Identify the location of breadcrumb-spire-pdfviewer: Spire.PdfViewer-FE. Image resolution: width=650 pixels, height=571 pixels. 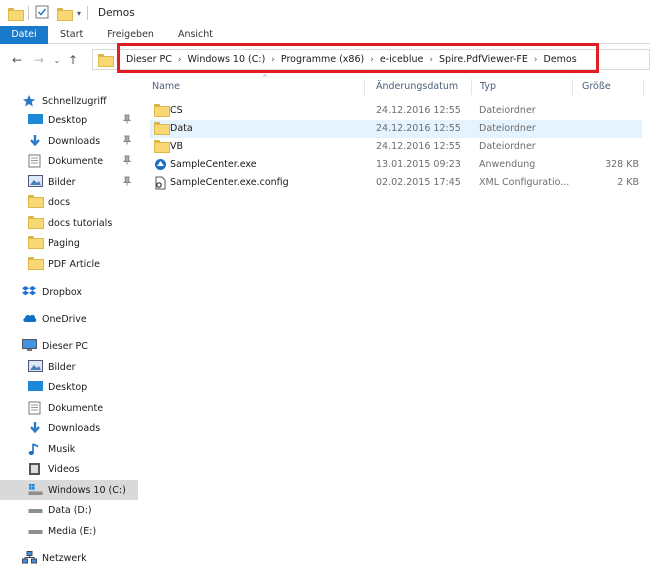
(483, 59).